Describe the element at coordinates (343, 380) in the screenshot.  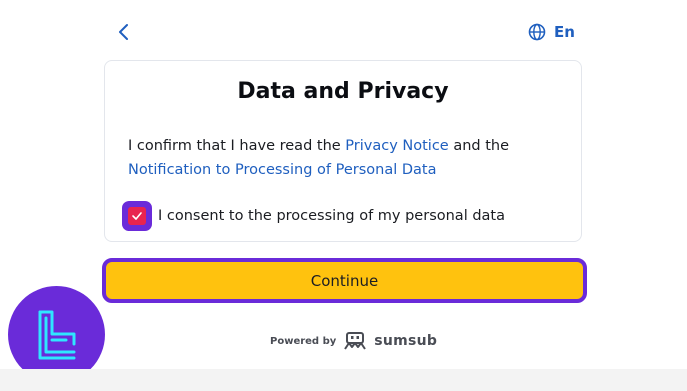
I see `bottom-strip` at that location.